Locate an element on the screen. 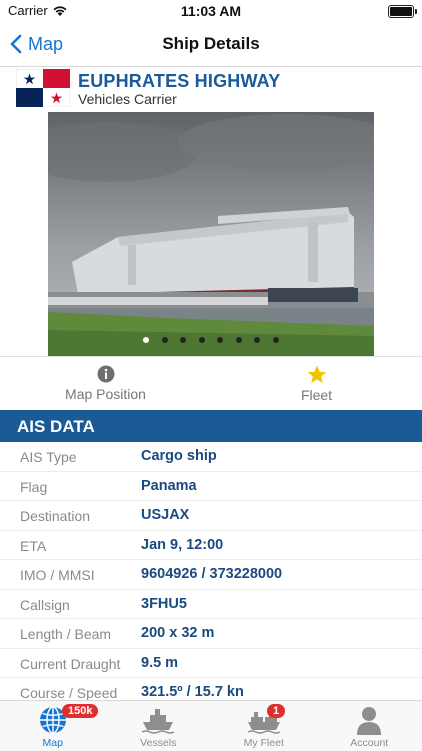 Image resolution: width=422 pixels, height=751 pixels. tab-bar: 150k Map Vessels 1 My Fleet is located at coordinates (211, 725).